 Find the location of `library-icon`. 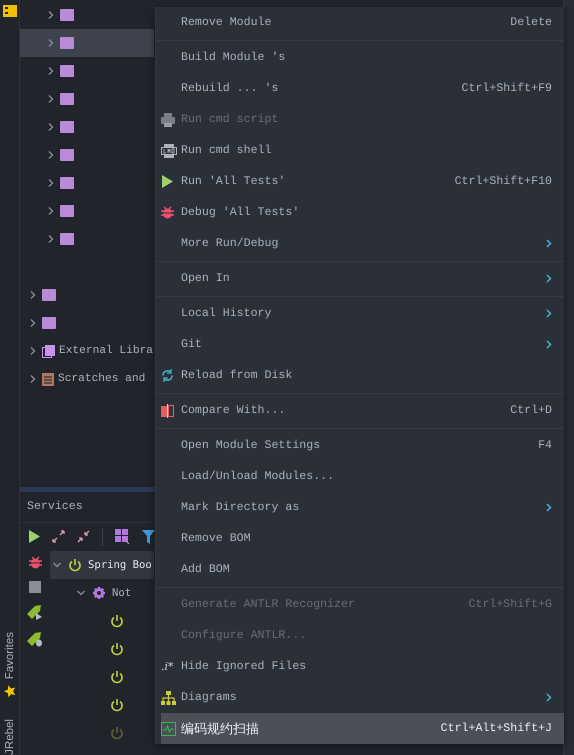

library-icon is located at coordinates (48, 351).